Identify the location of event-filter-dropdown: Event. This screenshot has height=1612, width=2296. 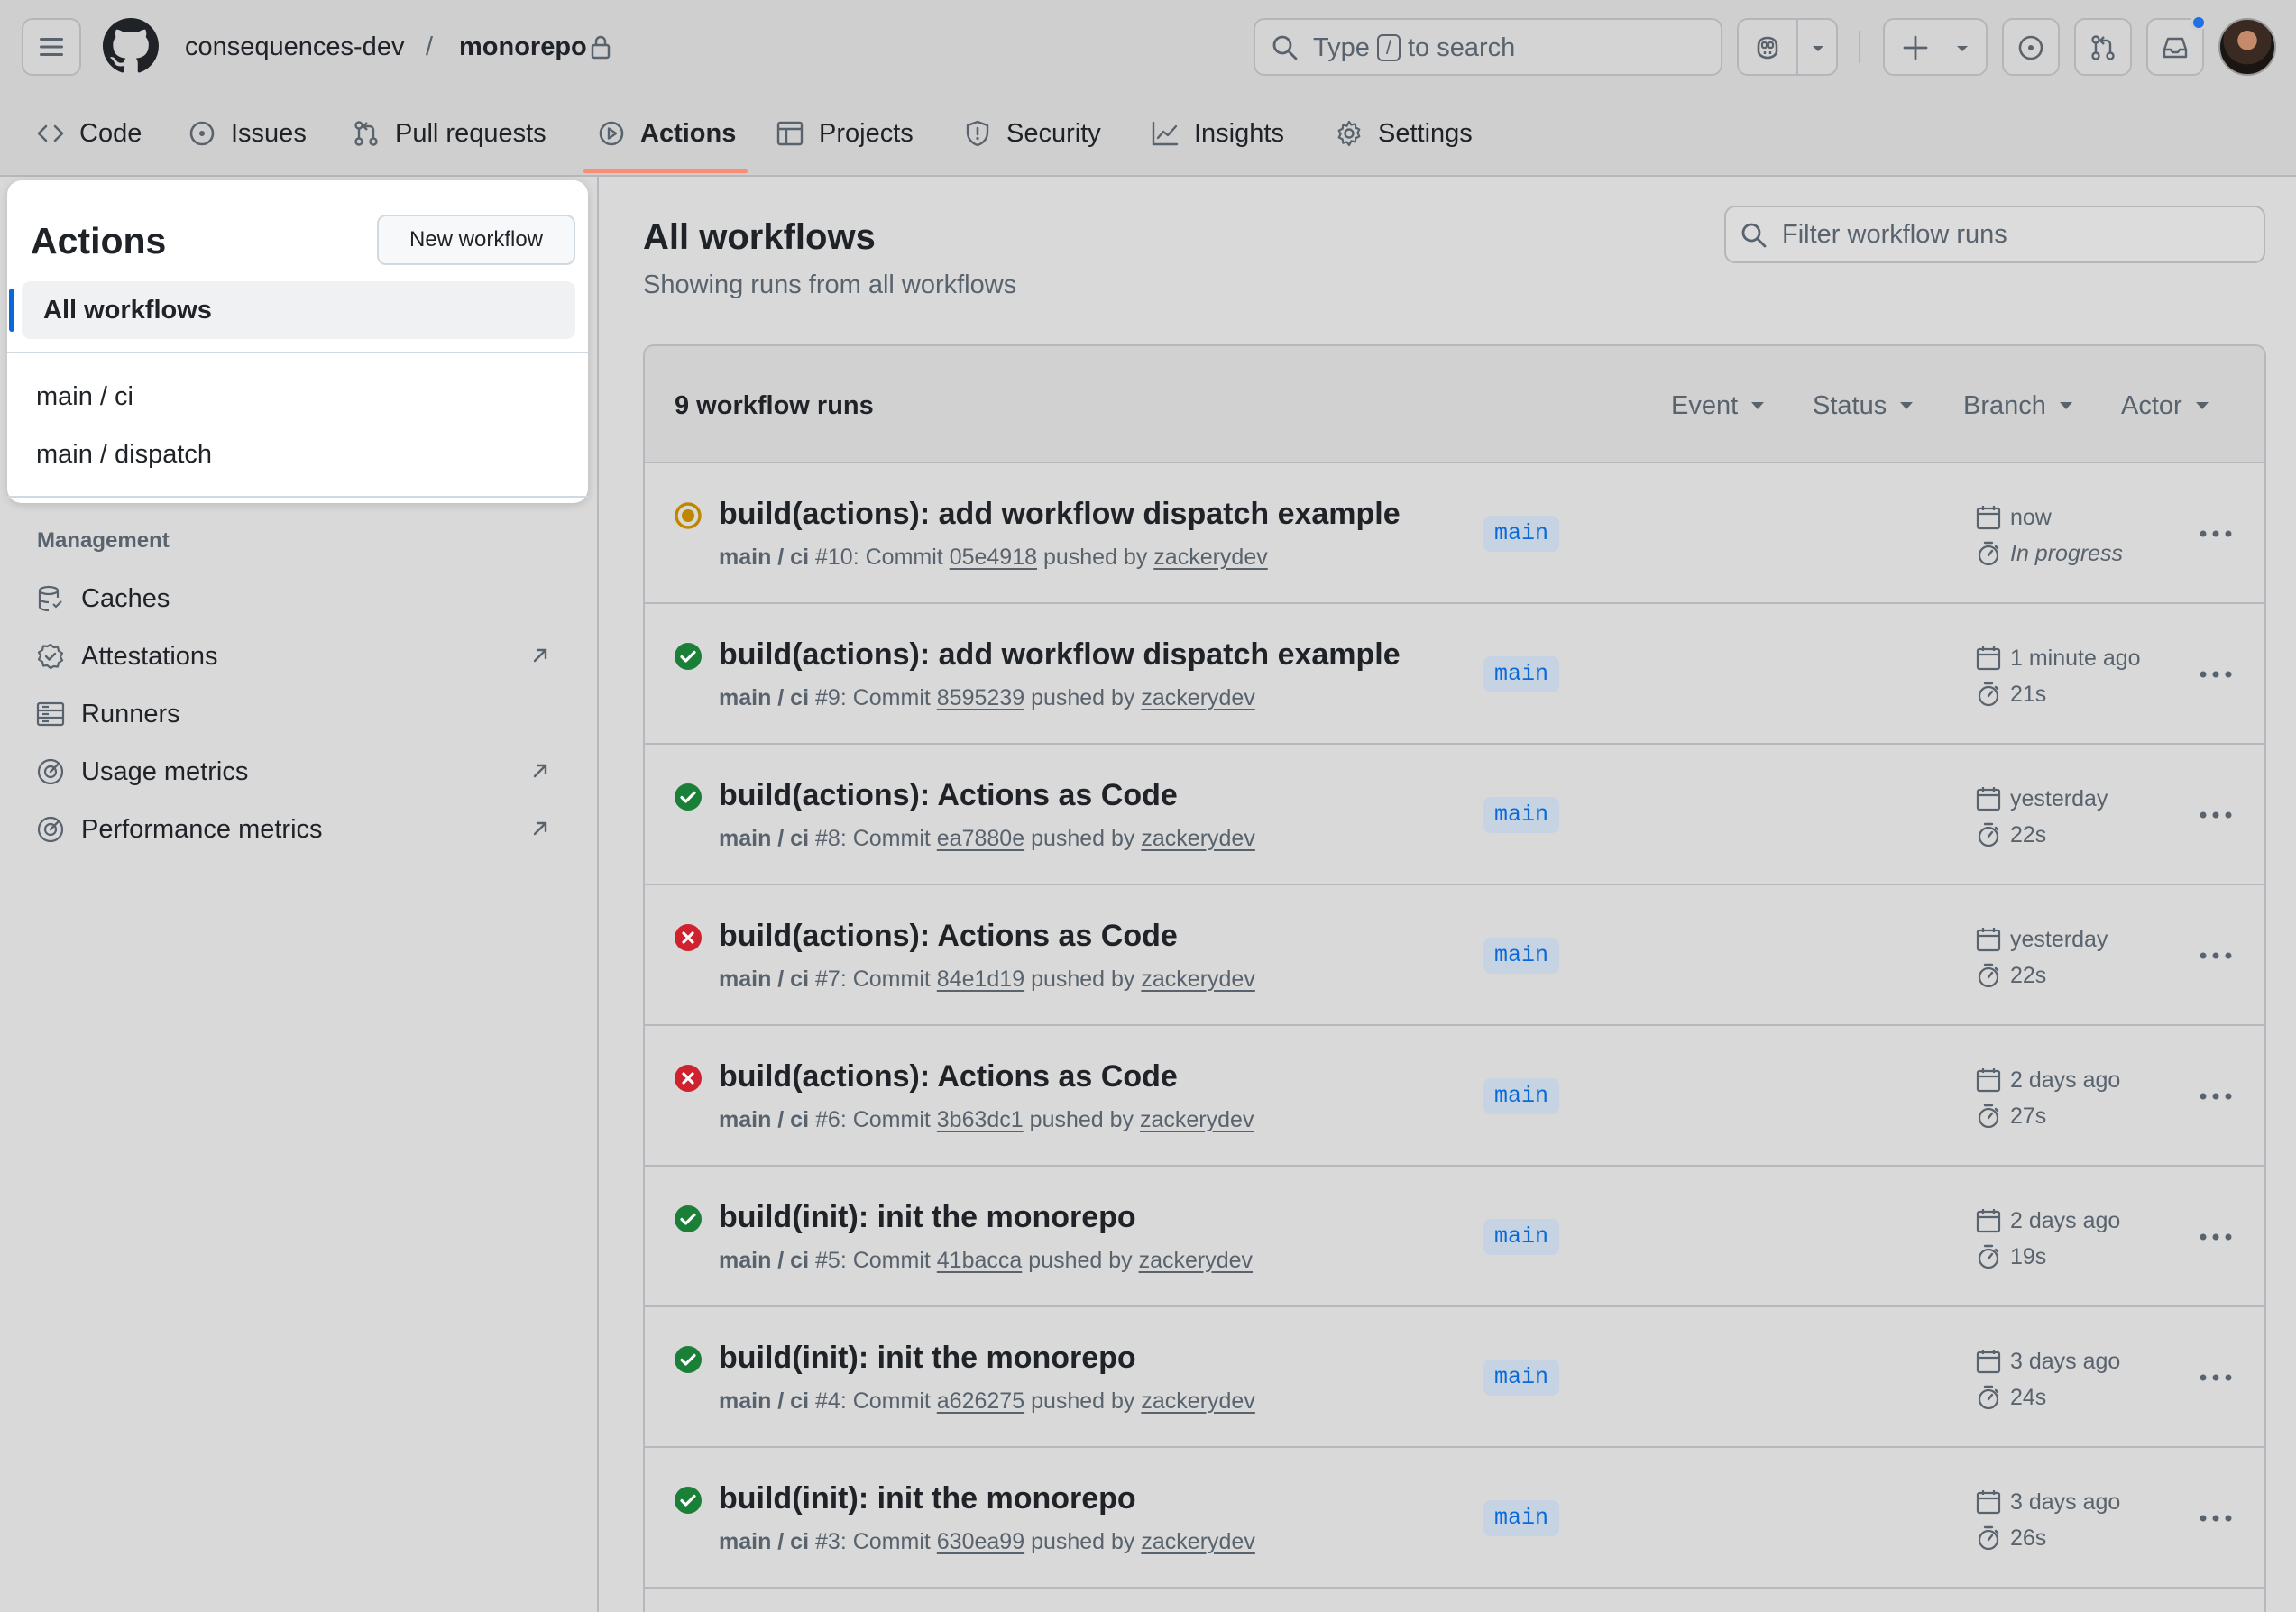
(1718, 406).